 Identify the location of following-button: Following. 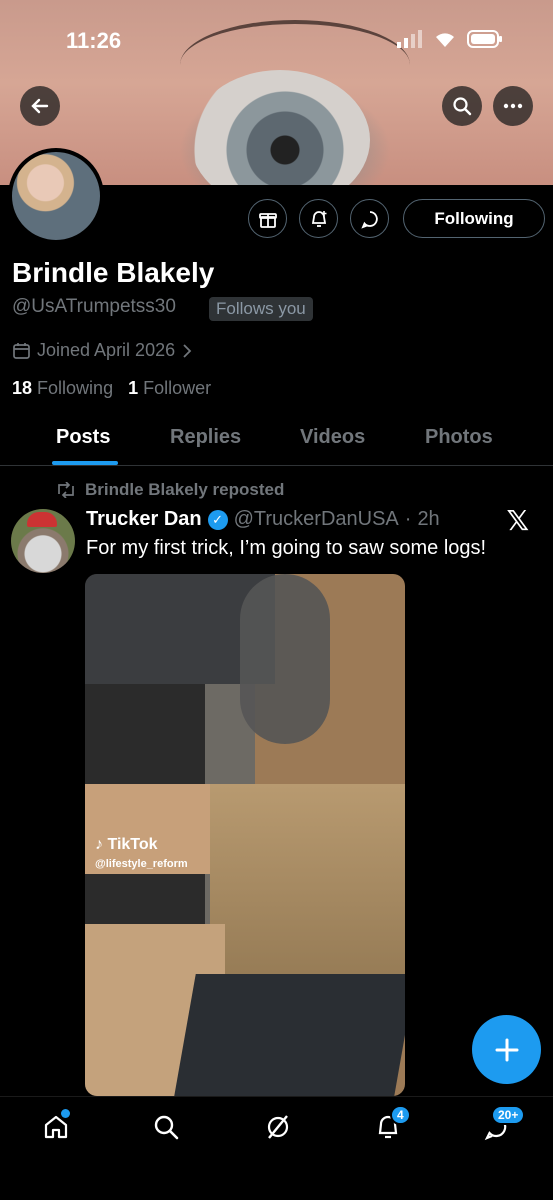
(474, 218).